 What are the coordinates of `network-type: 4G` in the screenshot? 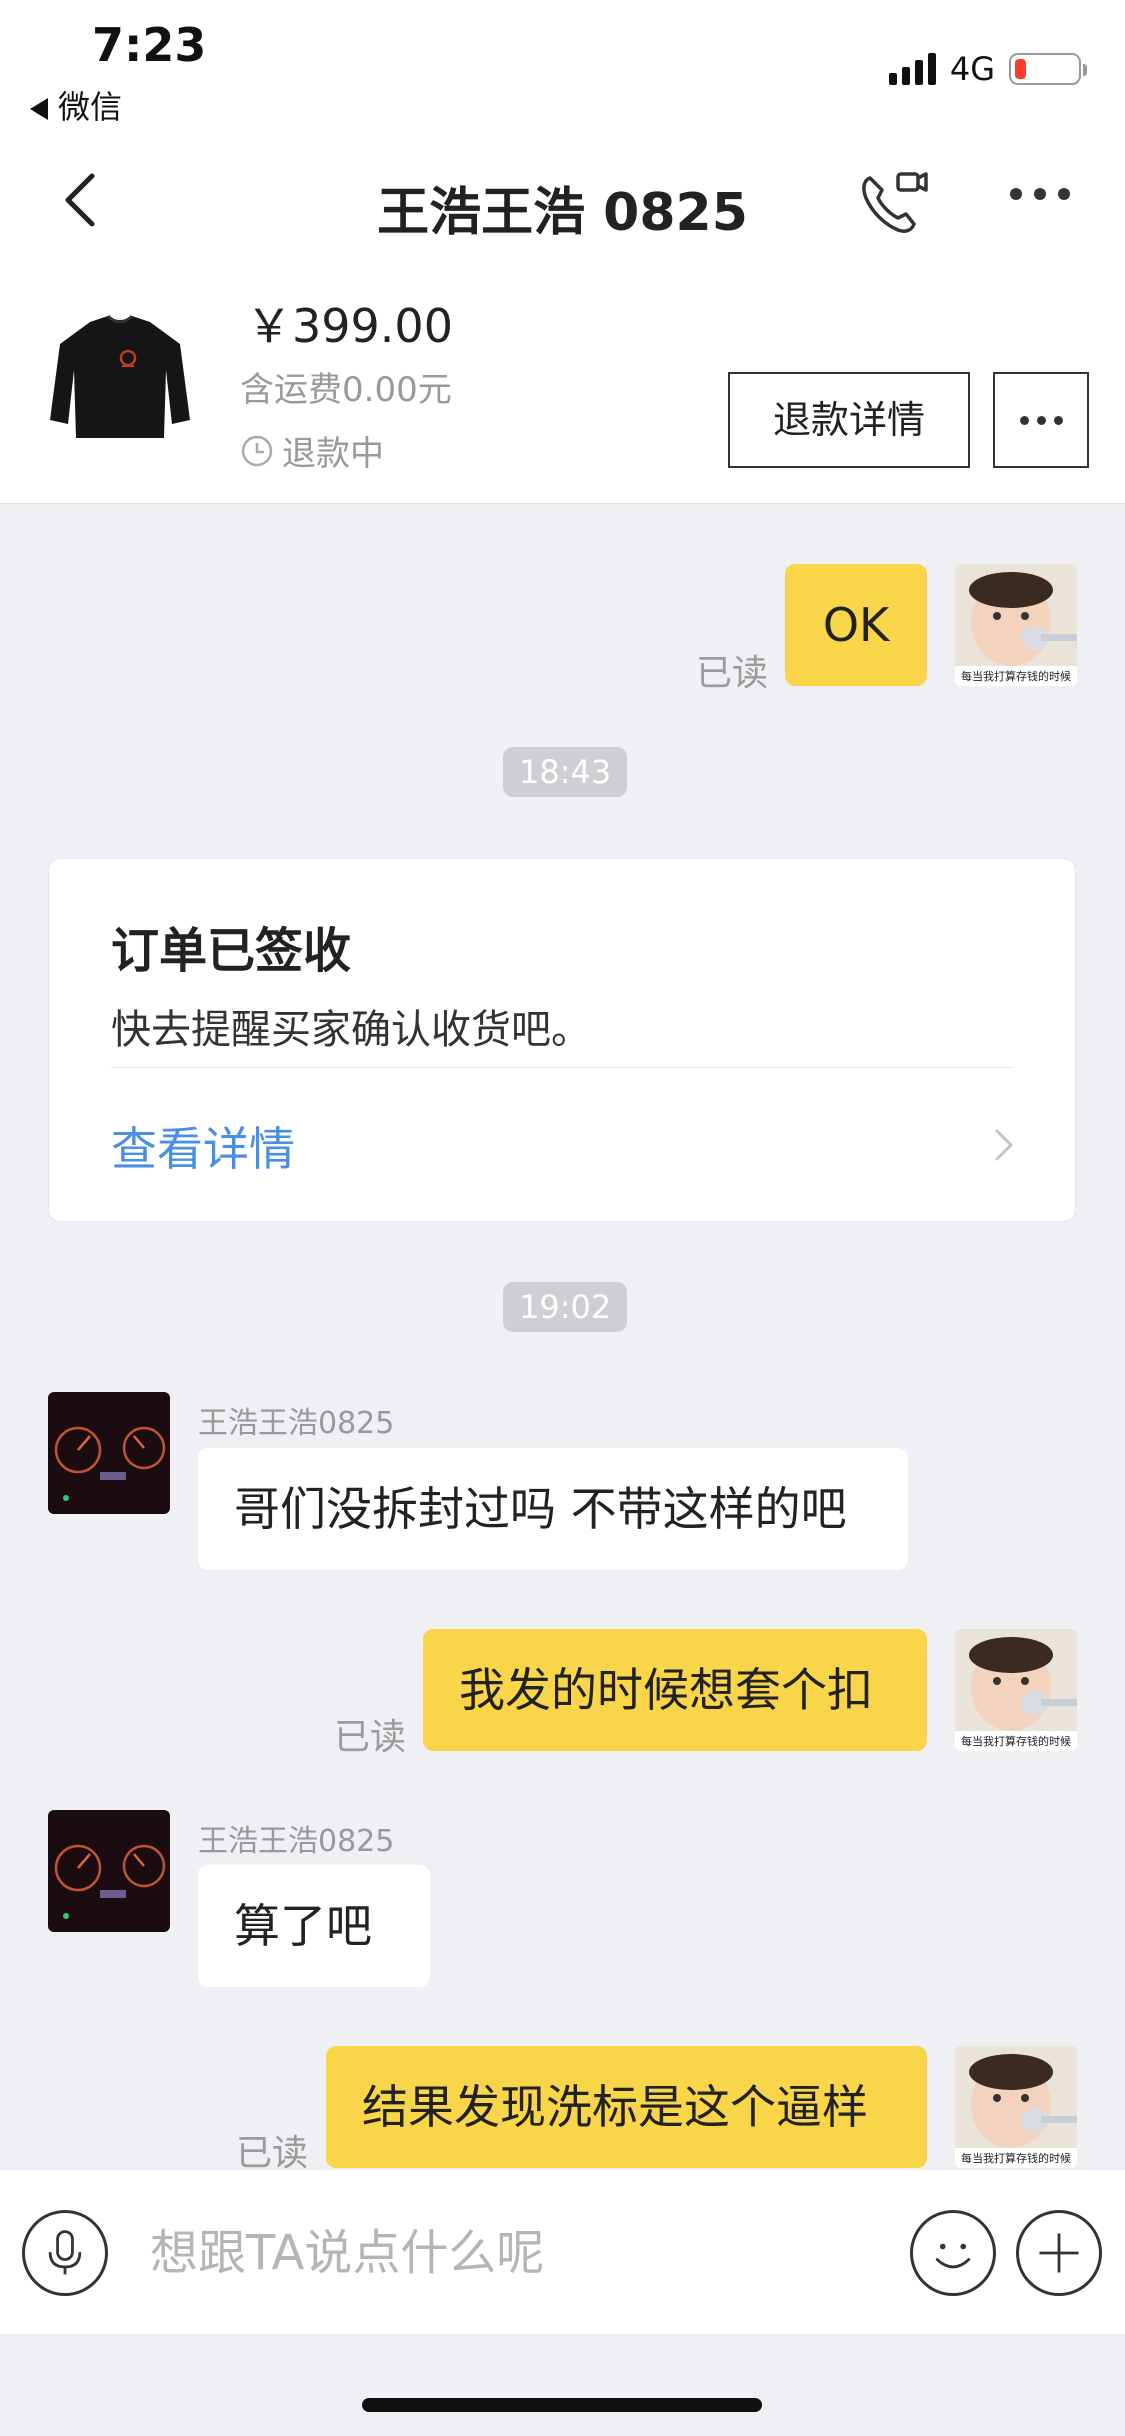 It's located at (972, 69).